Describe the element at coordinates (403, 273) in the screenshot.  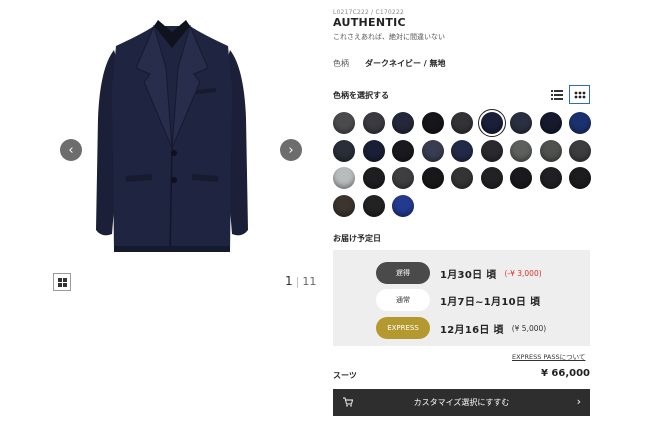
I see `delivery-late-pill: 遅得` at that location.